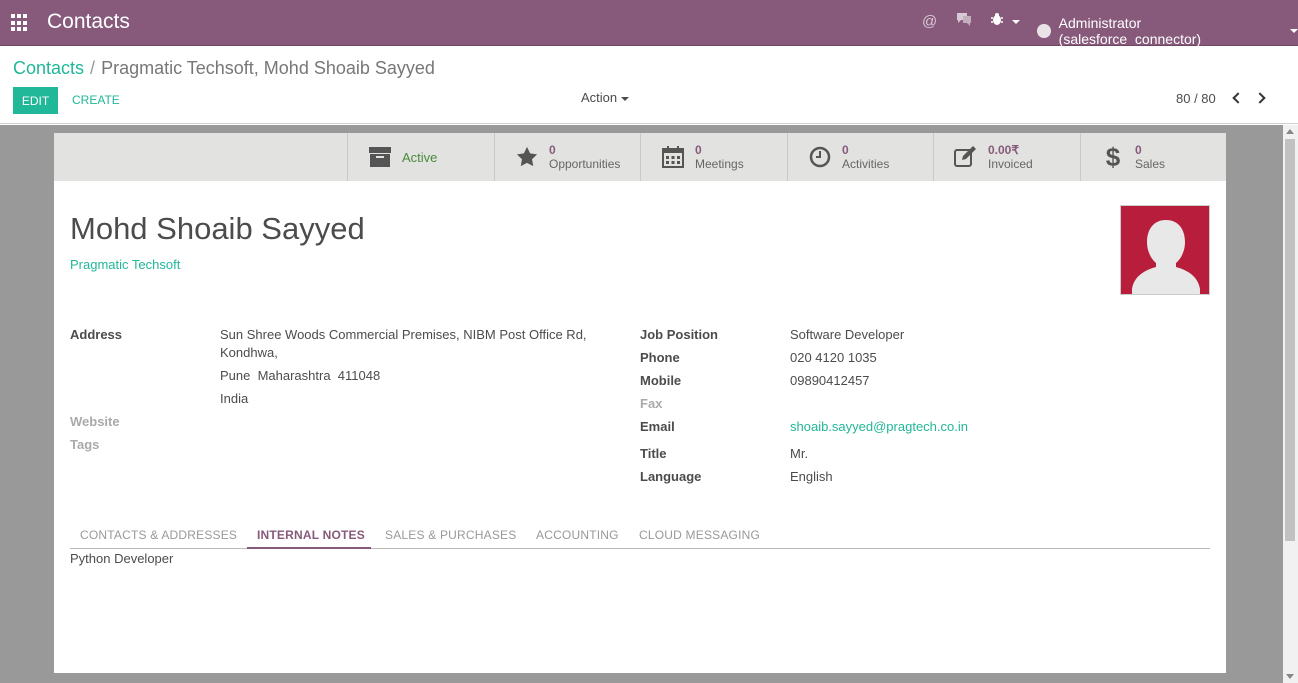 The width and height of the screenshot is (1298, 683). What do you see at coordinates (833, 357) in the screenshot?
I see `phone-value: 020 4120 1035` at bounding box center [833, 357].